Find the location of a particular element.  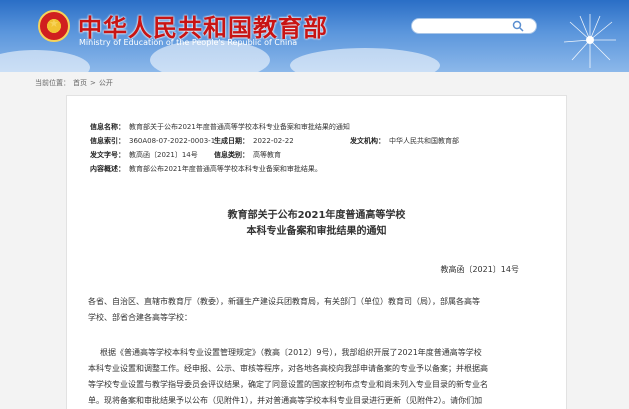

meta-issuer-label: 发文机构： is located at coordinates (367, 141).